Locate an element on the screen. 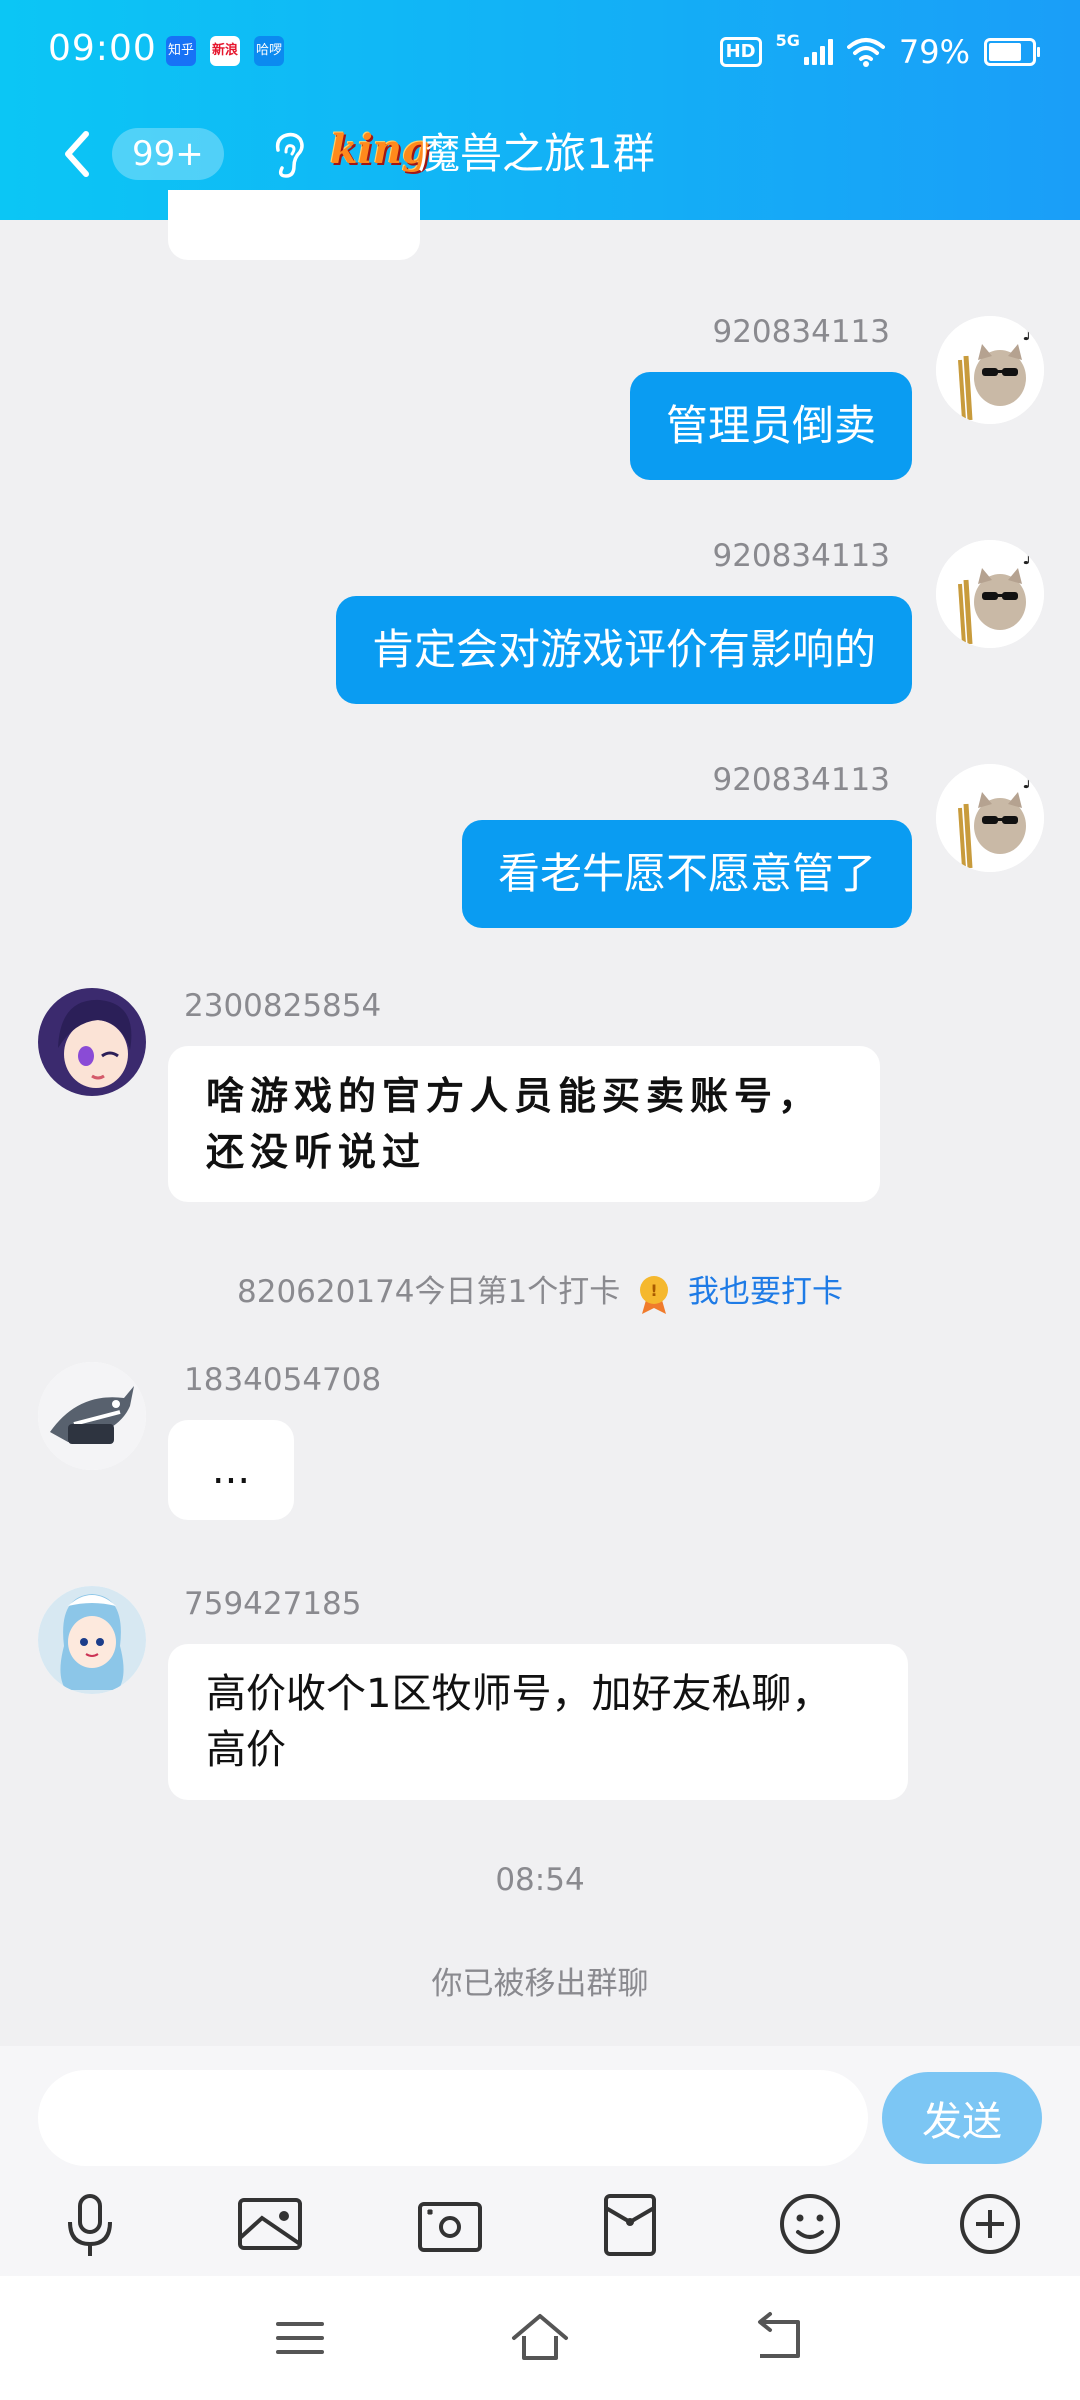  sender-id: 759427185 is located at coordinates (273, 1604).